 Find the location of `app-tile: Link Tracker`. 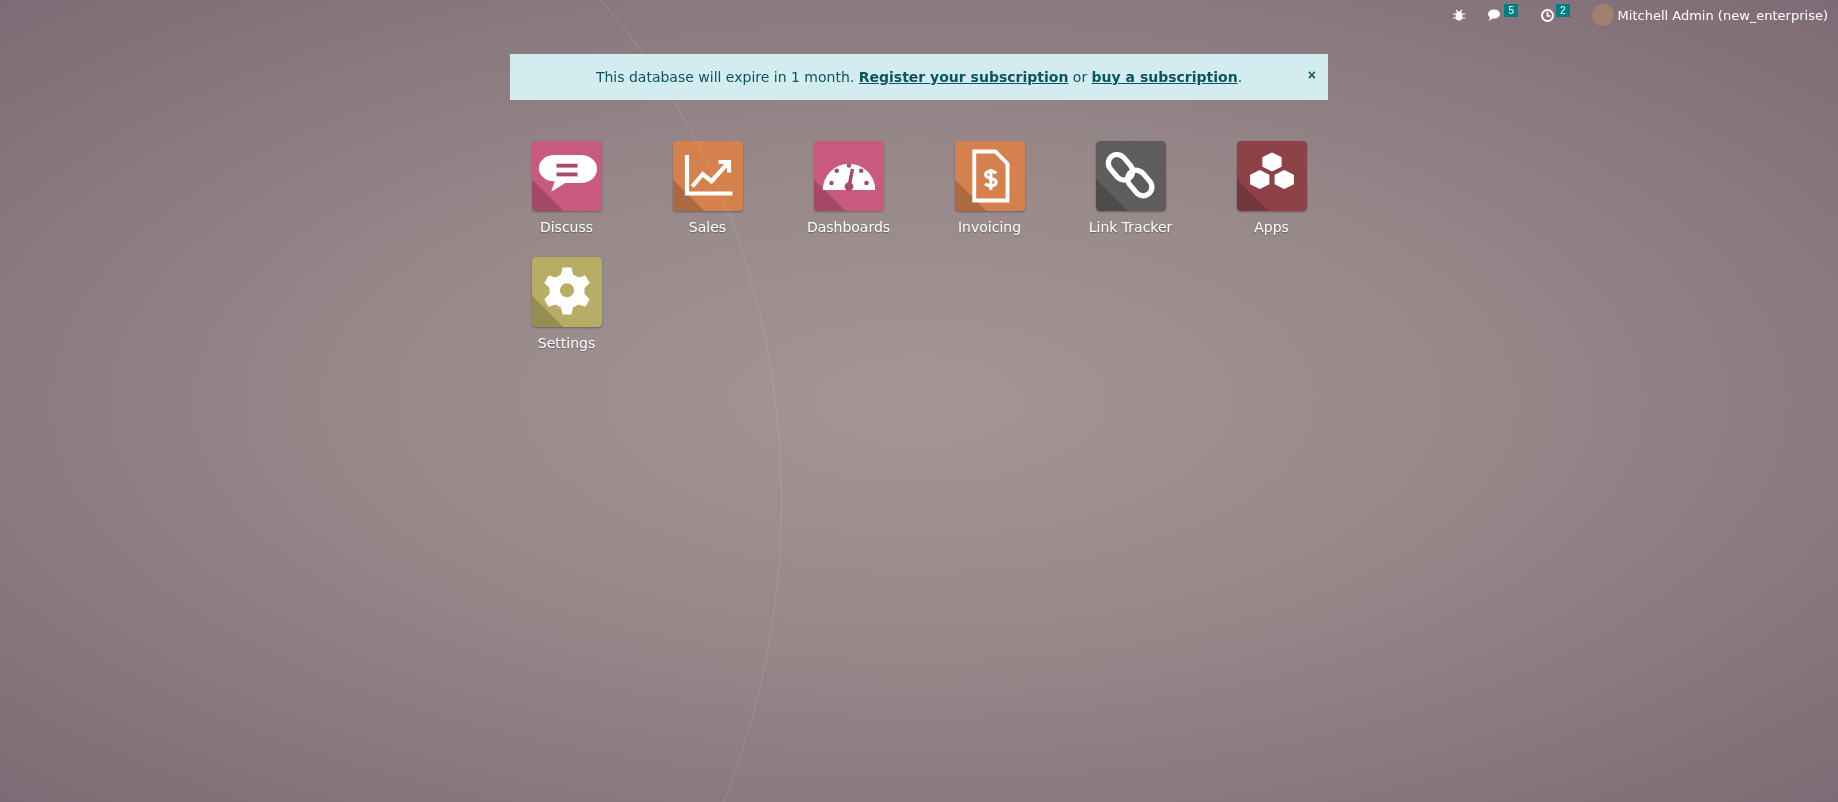

app-tile: Link Tracker is located at coordinates (1130, 188).